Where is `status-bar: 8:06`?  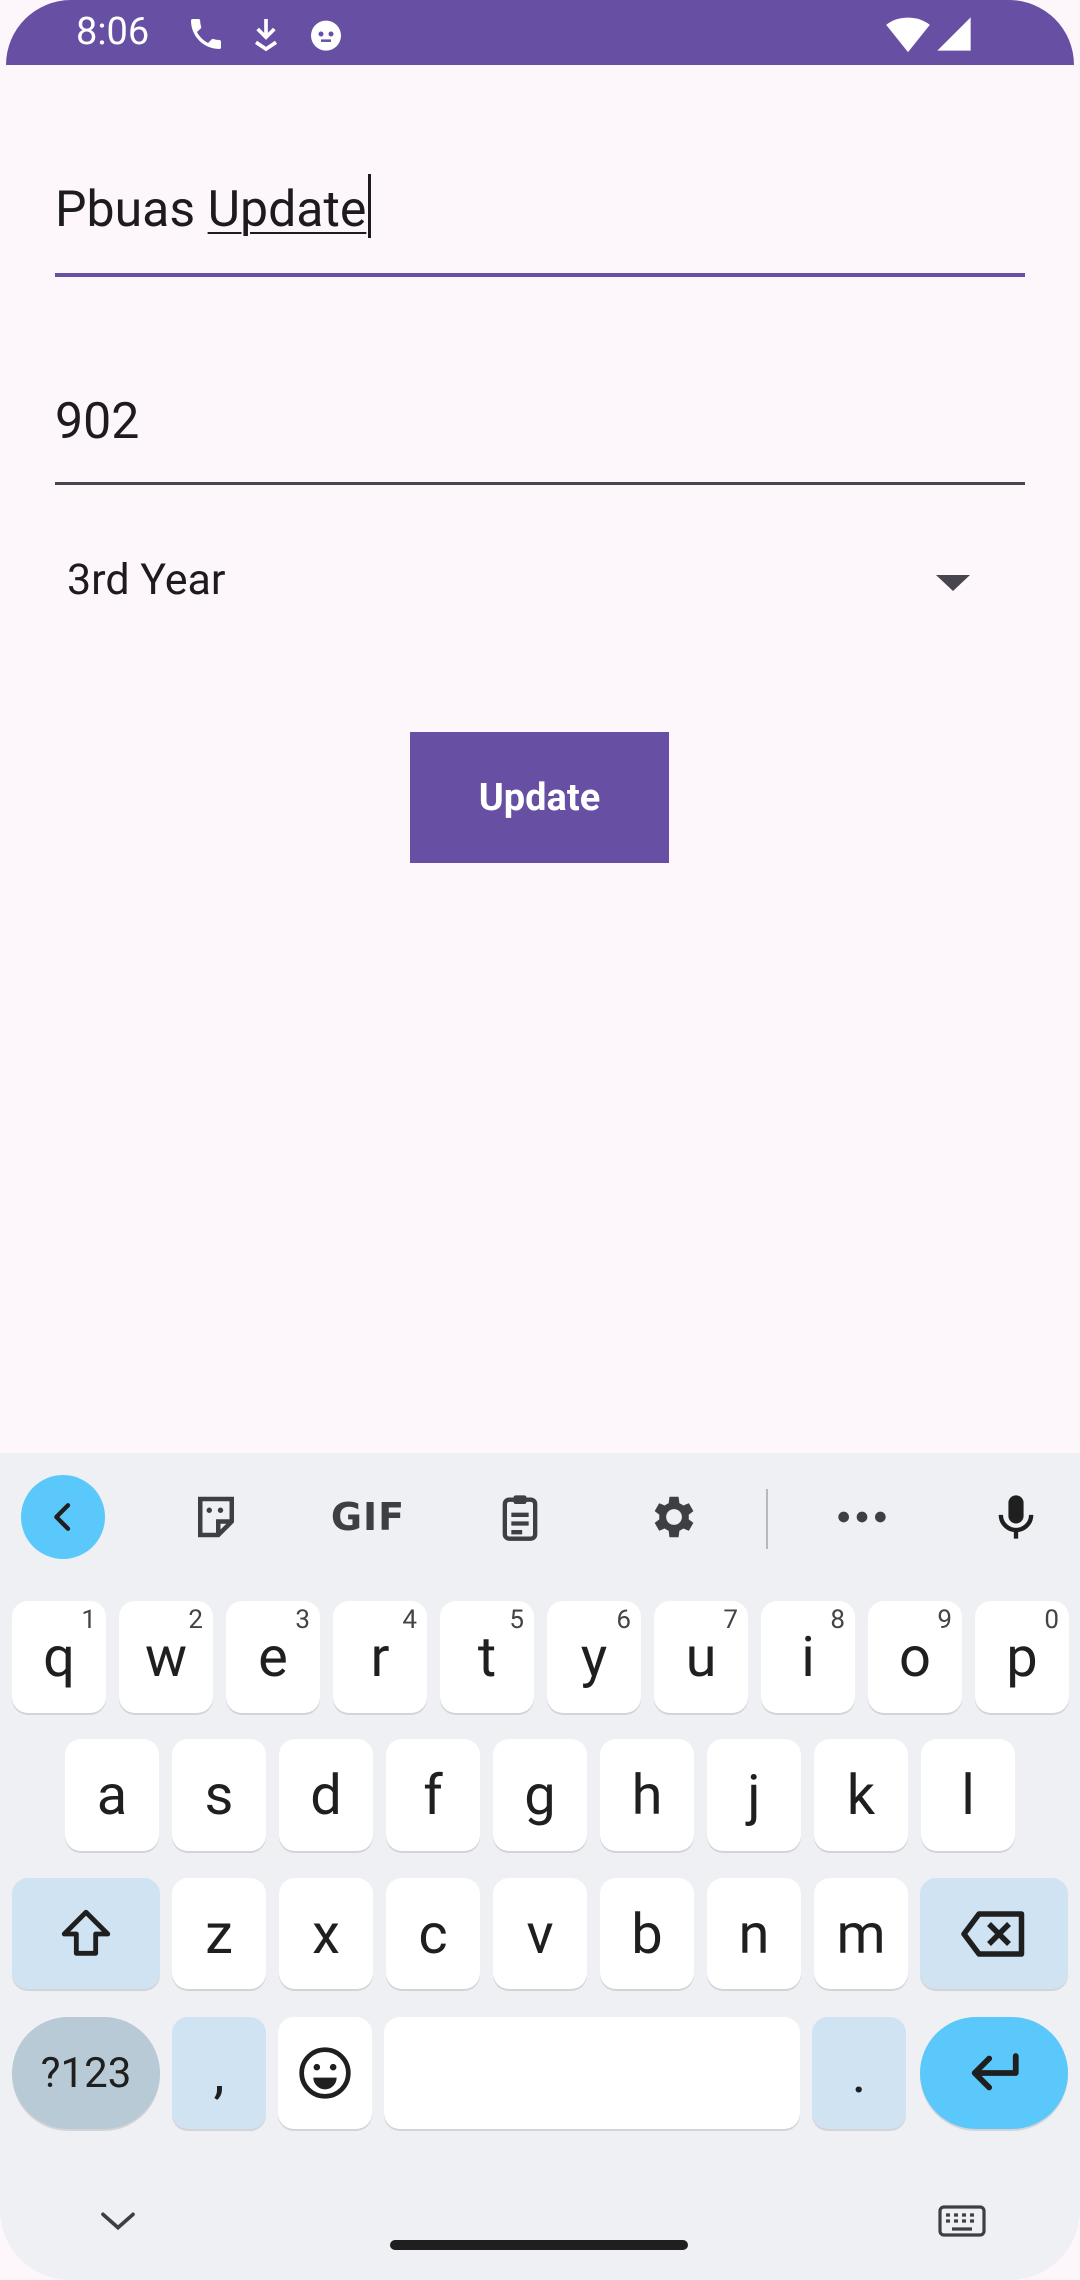 status-bar: 8:06 is located at coordinates (540, 32).